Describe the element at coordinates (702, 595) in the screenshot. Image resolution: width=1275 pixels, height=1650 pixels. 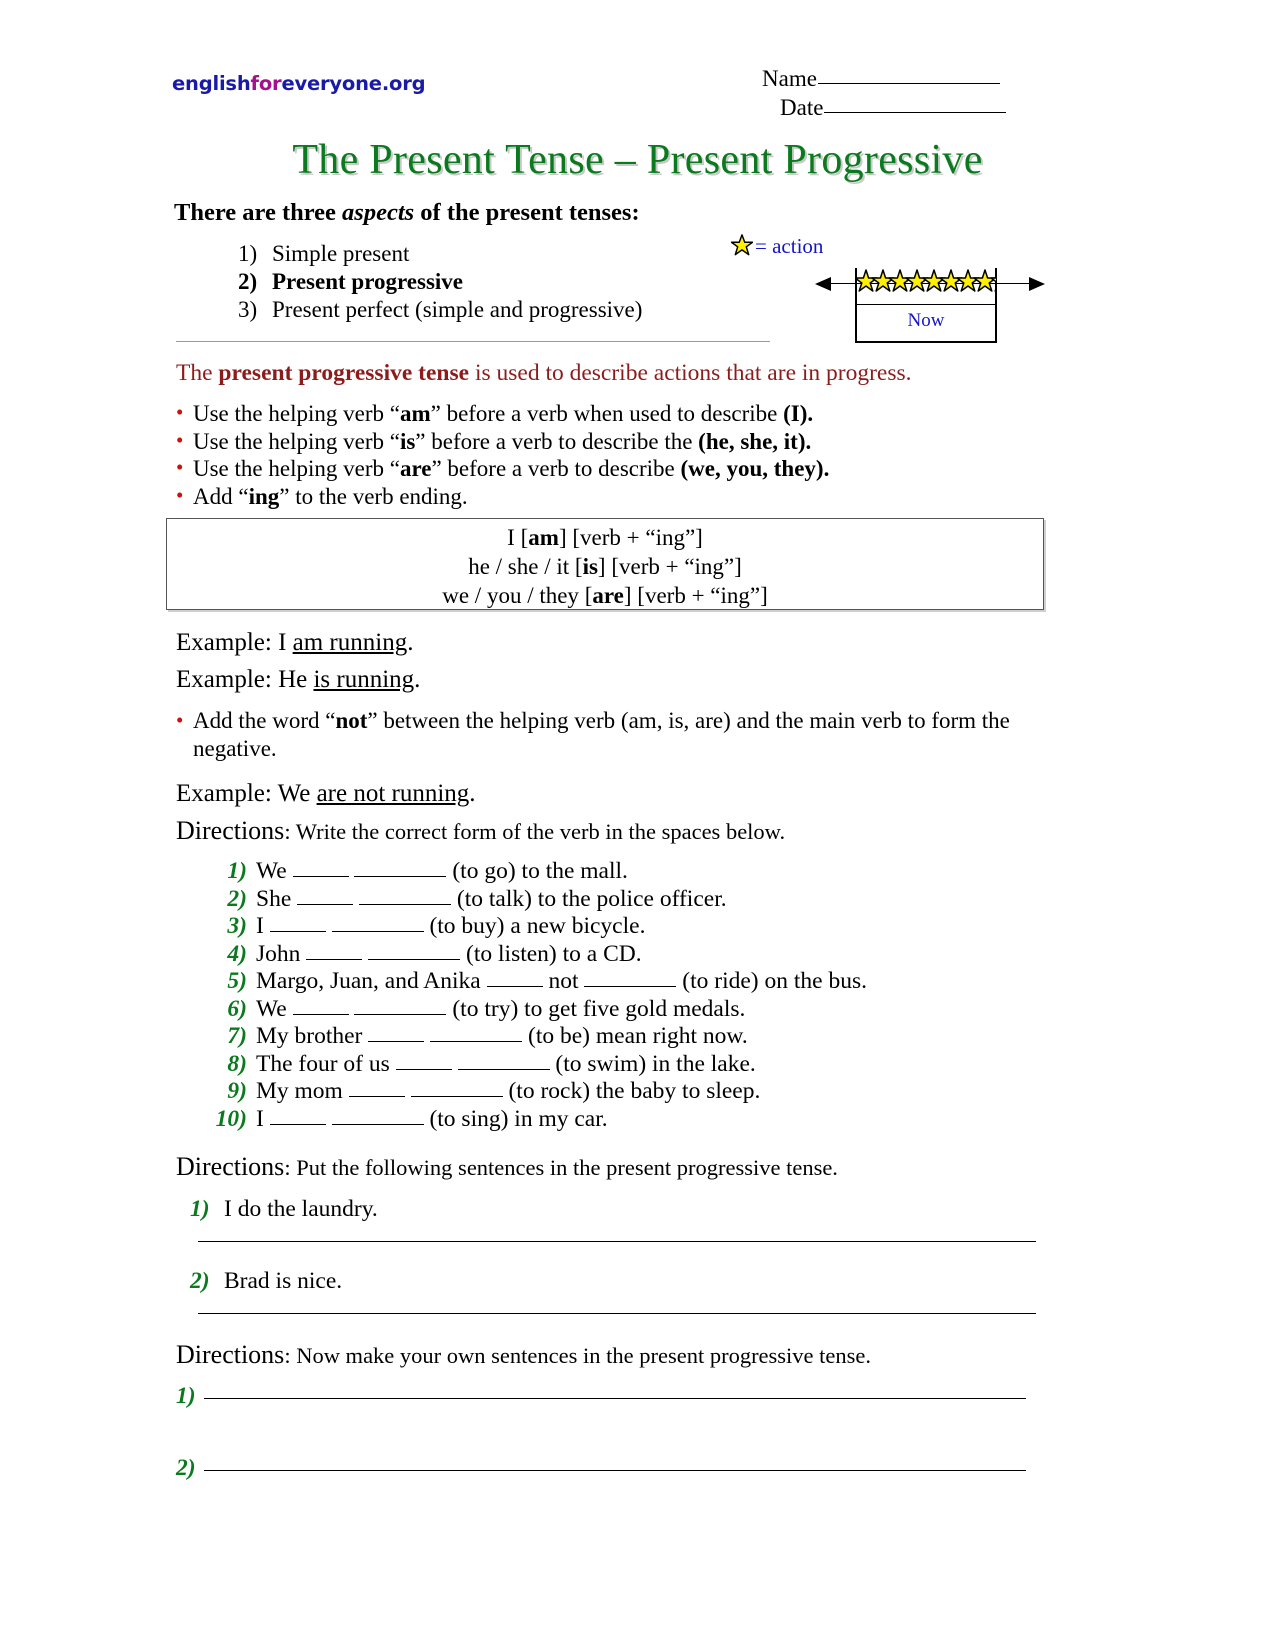
I see `conj-rest-3: [verb + “ing”]` at that location.